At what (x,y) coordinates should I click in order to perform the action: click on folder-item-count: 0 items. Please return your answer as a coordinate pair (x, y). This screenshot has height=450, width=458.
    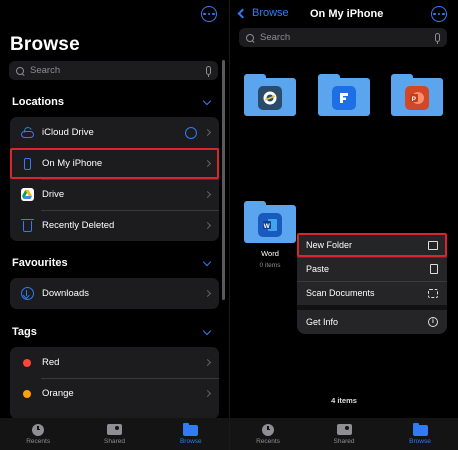
    Looking at the image, I should click on (270, 265).